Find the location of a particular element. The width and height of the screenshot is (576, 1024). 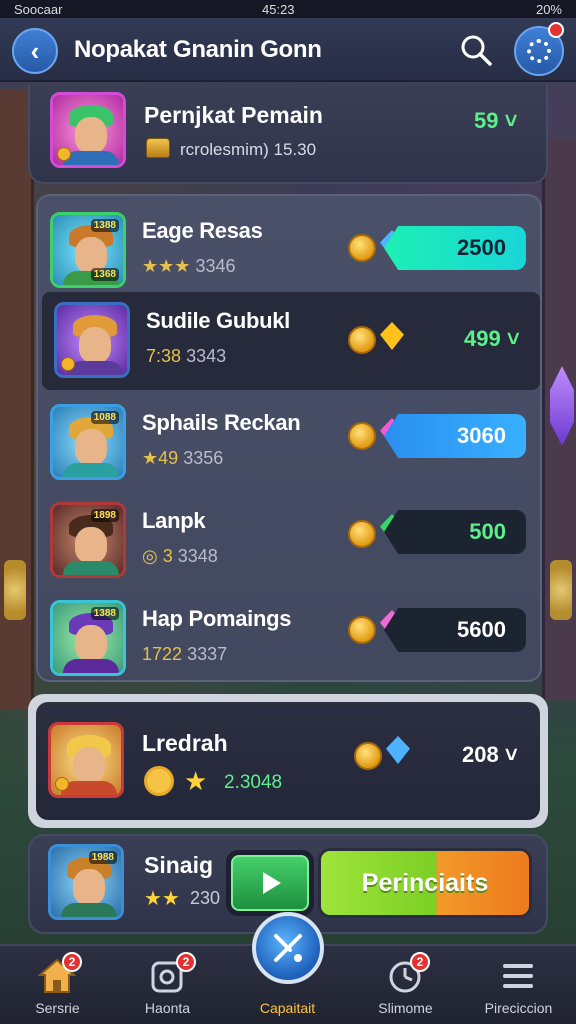

avatar-level: 1898 is located at coordinates (104, 515).